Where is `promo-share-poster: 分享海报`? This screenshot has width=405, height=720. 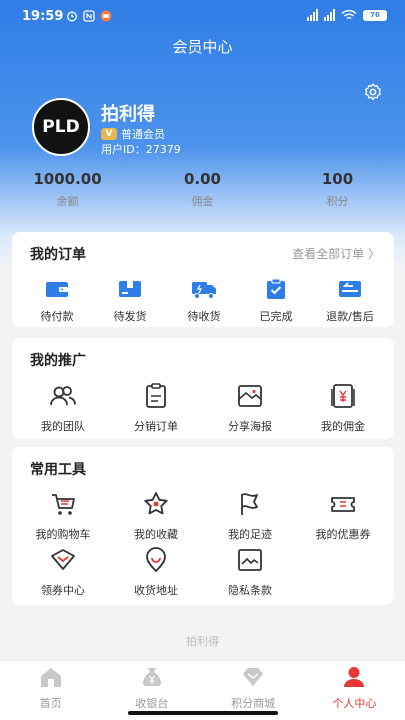 promo-share-poster: 分享海报 is located at coordinates (250, 408).